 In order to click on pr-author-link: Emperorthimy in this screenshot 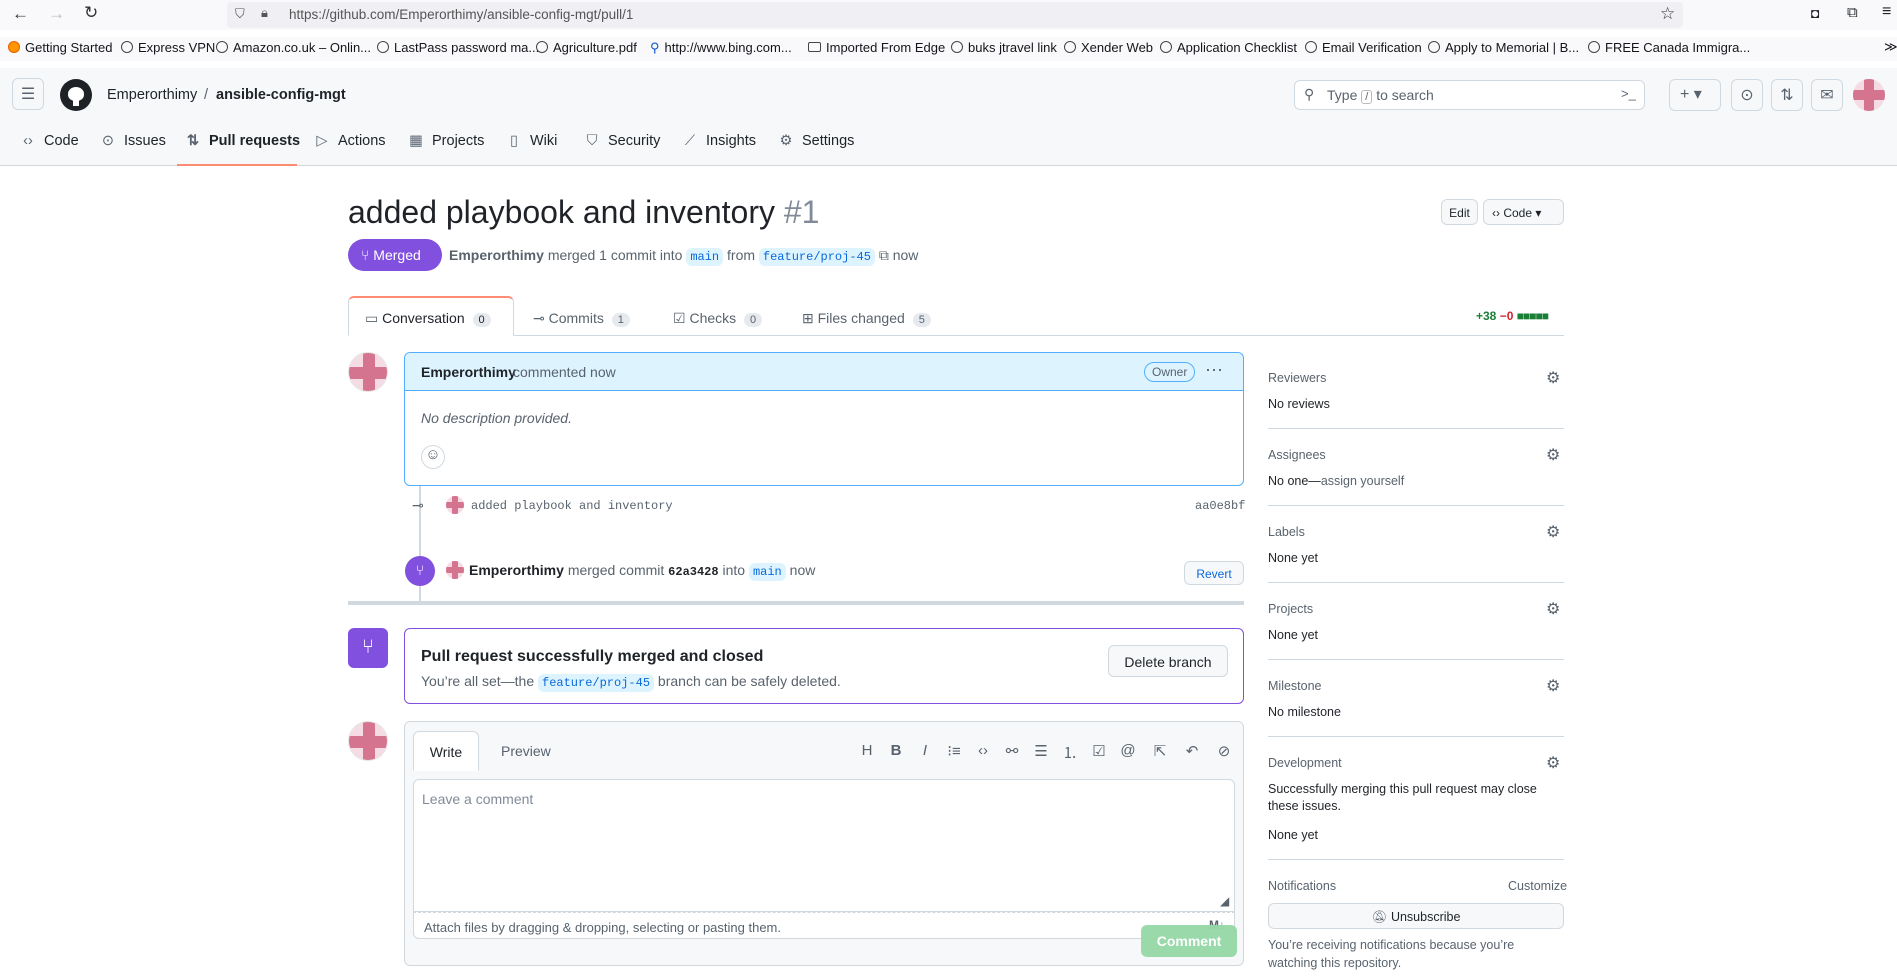, I will do `click(496, 255)`.